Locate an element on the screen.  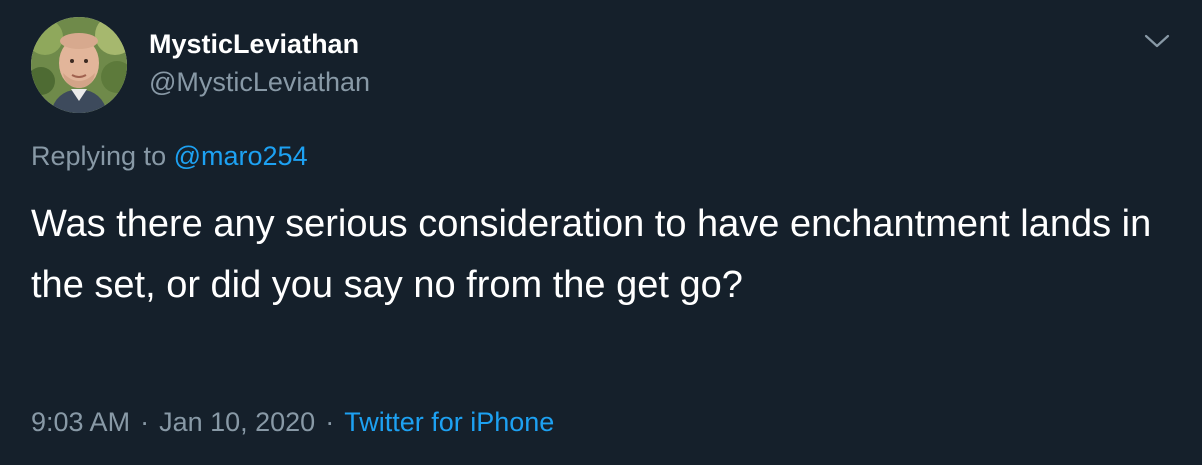
tweet-source-link: Twitter for iPhone is located at coordinates (449, 422).